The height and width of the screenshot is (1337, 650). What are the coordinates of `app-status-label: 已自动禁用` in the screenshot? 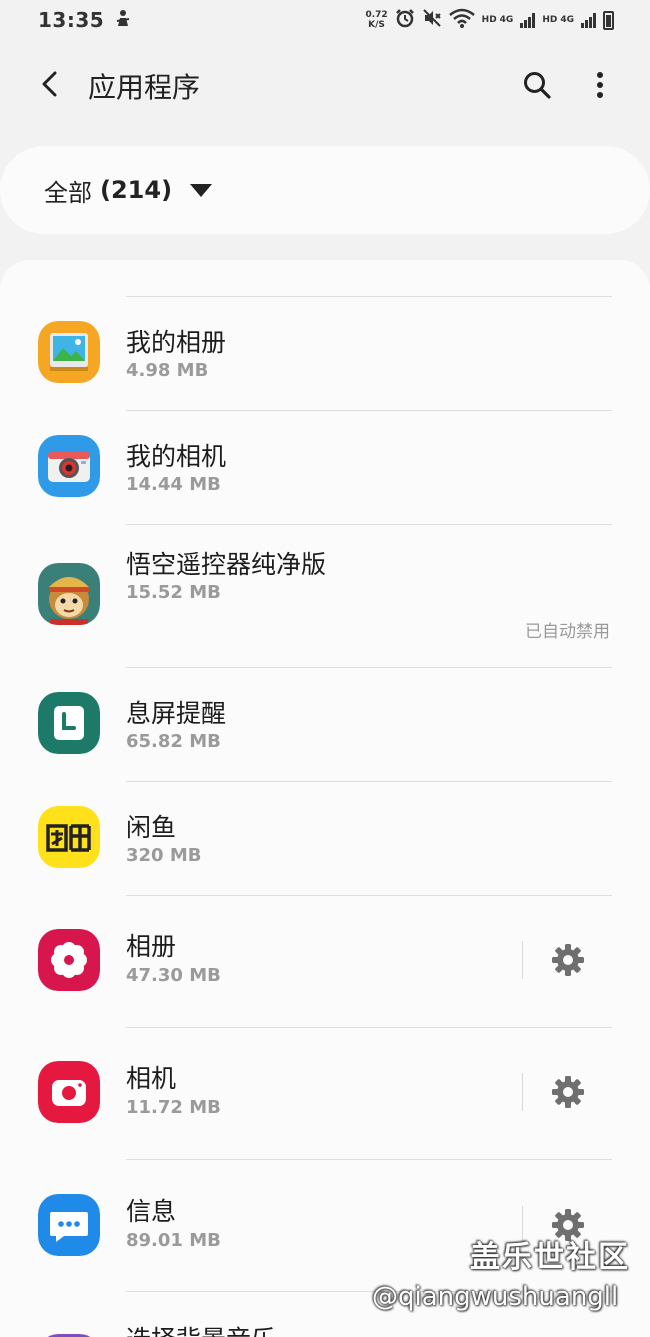 It's located at (567, 632).